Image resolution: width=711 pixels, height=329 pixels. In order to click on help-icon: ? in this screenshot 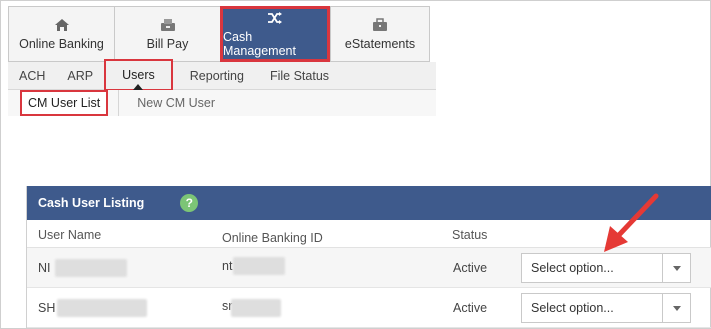, I will do `click(189, 203)`.